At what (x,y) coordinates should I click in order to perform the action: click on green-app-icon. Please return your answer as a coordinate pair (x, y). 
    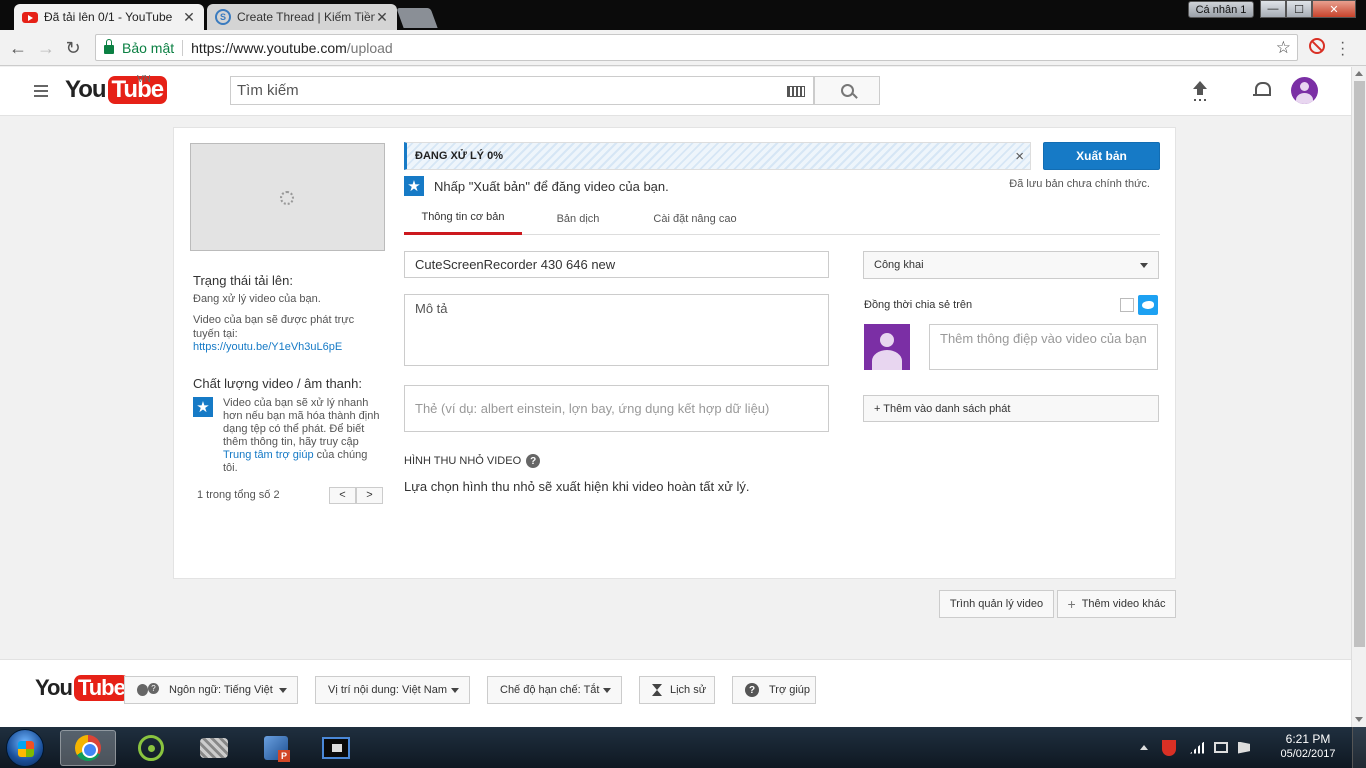
    Looking at the image, I should click on (151, 748).